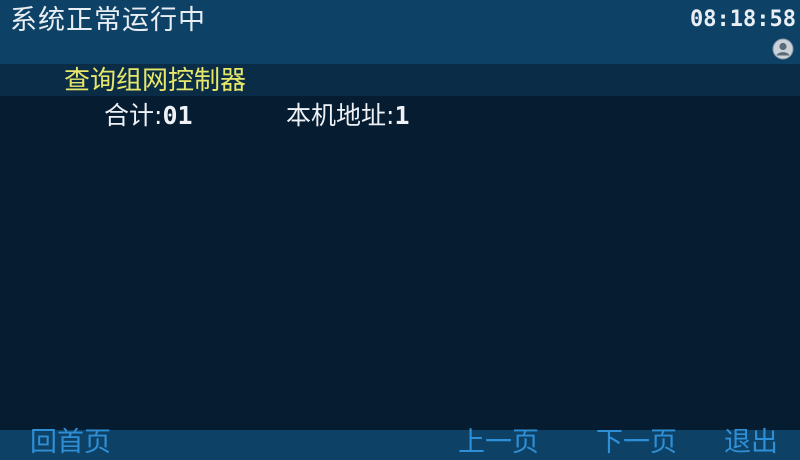 Image resolution: width=800 pixels, height=460 pixels. Describe the element at coordinates (400, 32) in the screenshot. I see `status-bar: 系统正常运行中 08:18:58` at that location.